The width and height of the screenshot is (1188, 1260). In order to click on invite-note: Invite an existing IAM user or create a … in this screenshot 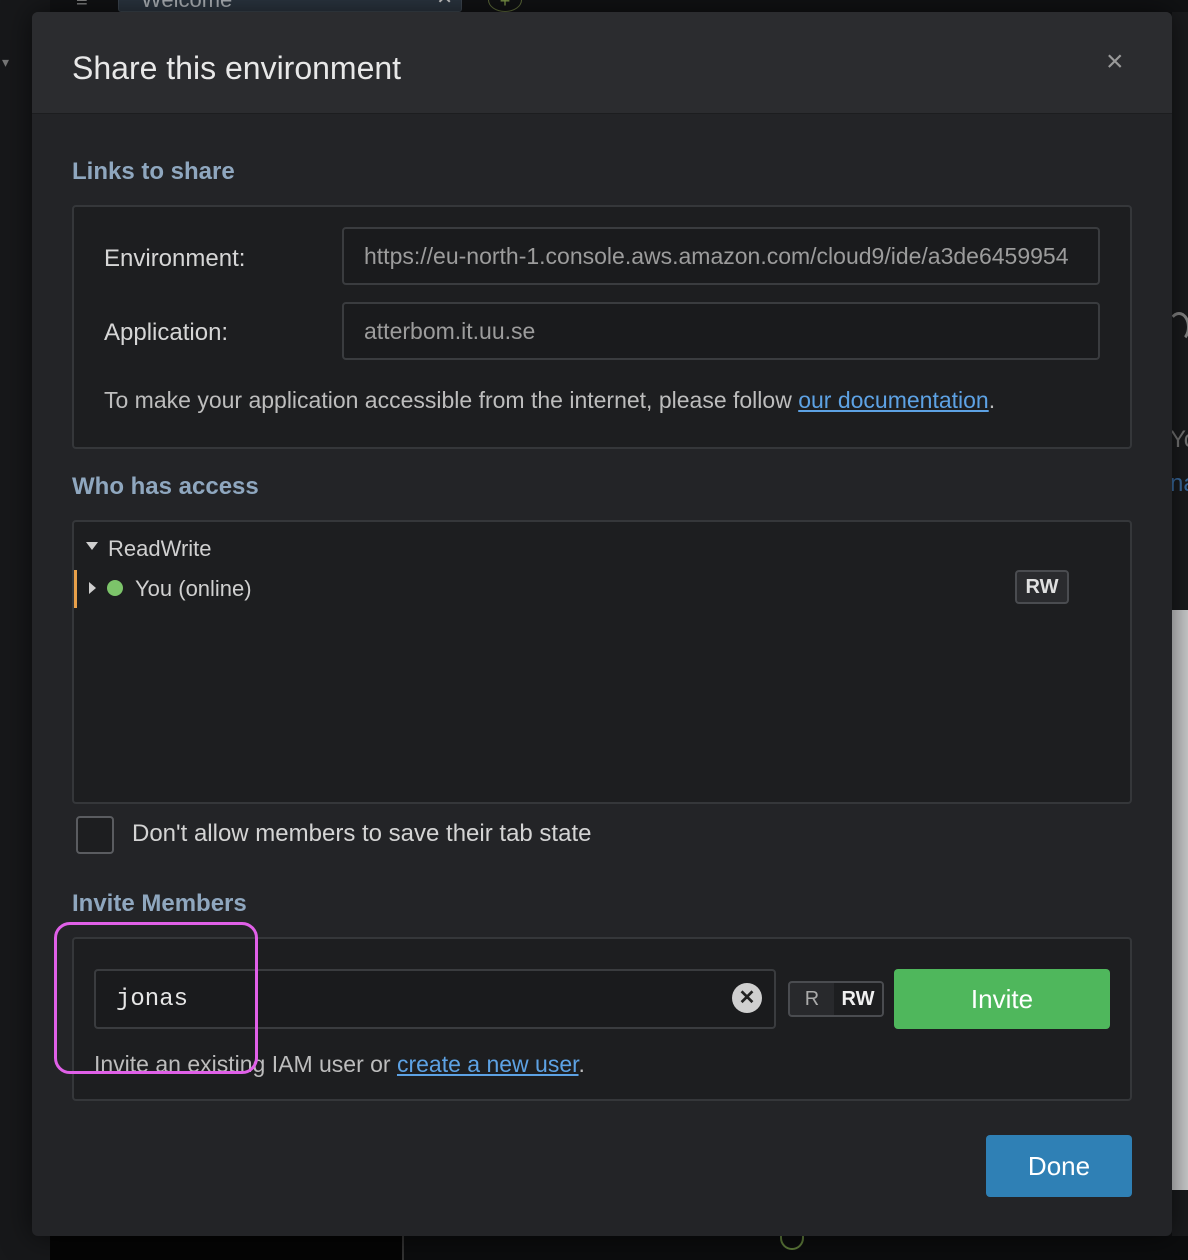, I will do `click(339, 1064)`.